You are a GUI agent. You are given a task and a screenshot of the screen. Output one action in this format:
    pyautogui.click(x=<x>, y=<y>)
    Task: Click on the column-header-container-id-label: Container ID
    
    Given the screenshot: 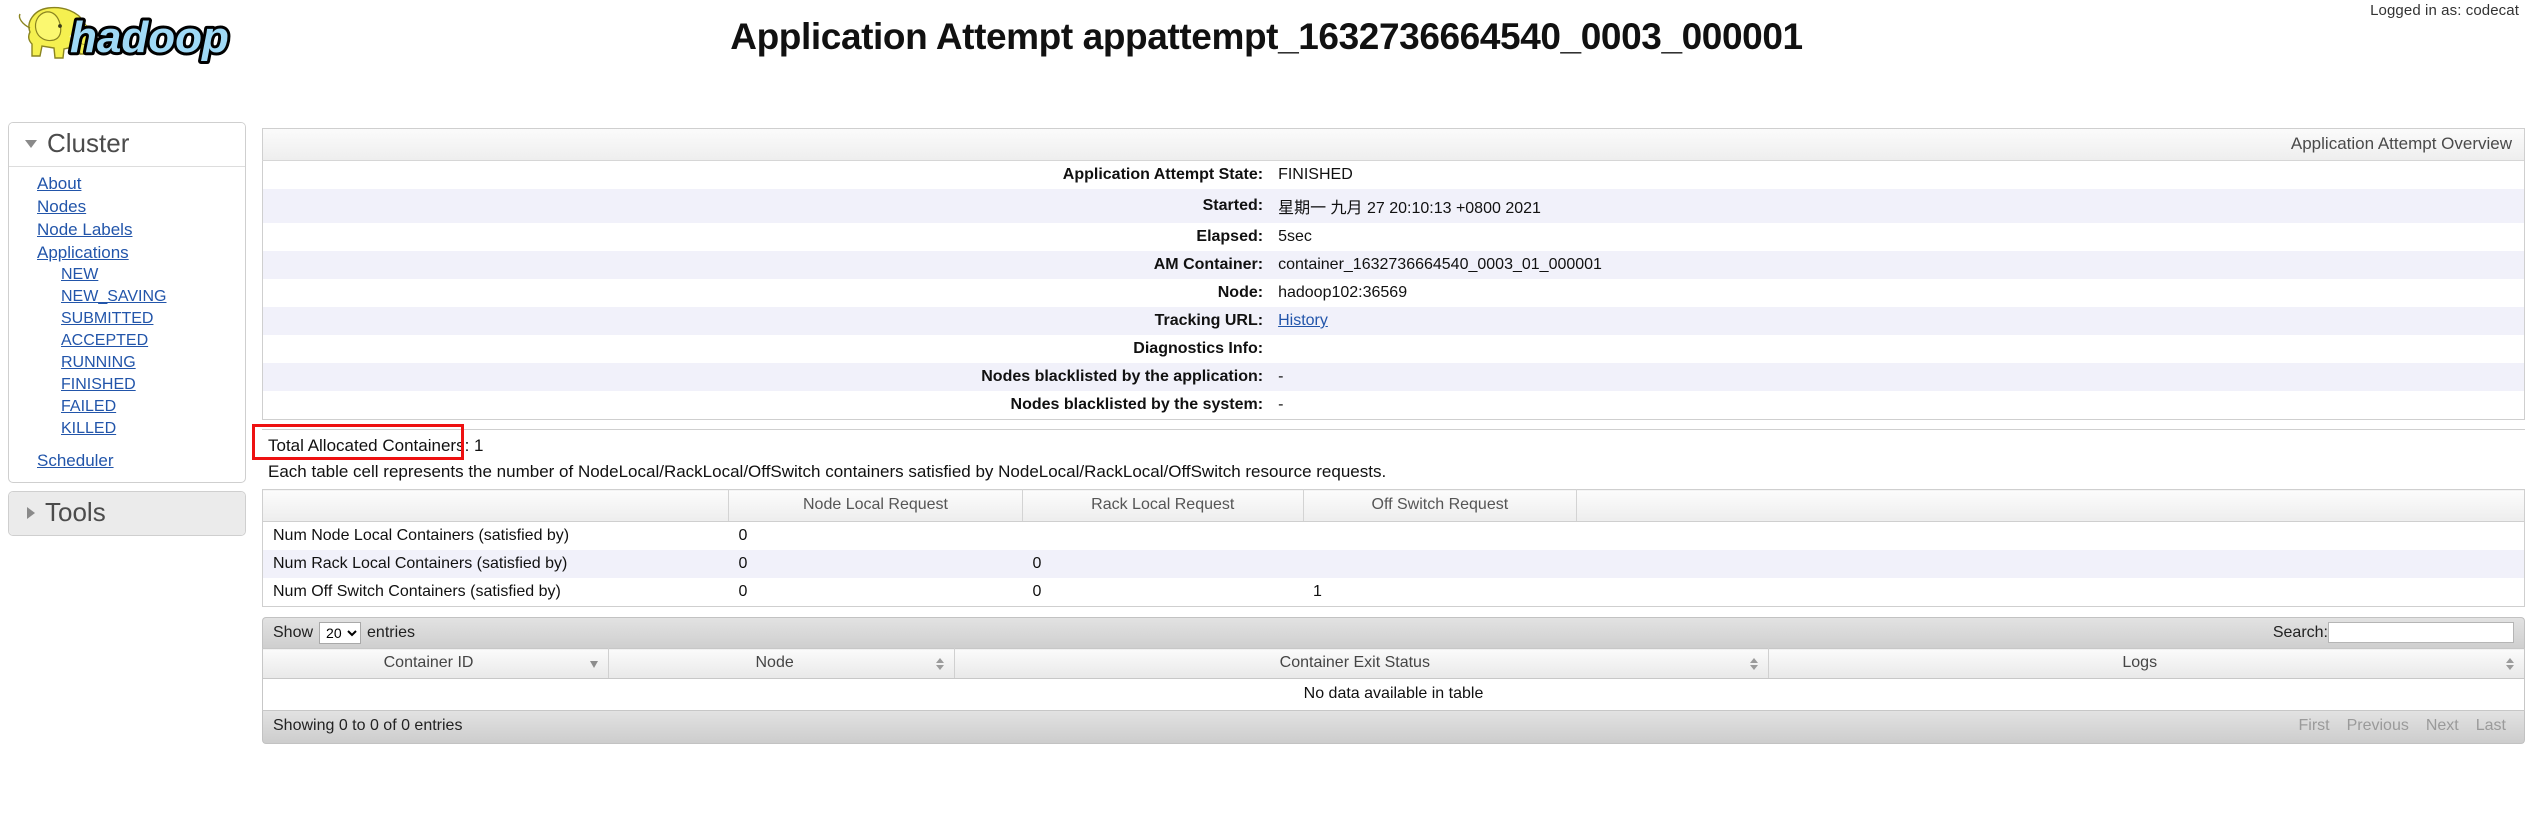 What is the action you would take?
    pyautogui.click(x=428, y=662)
    